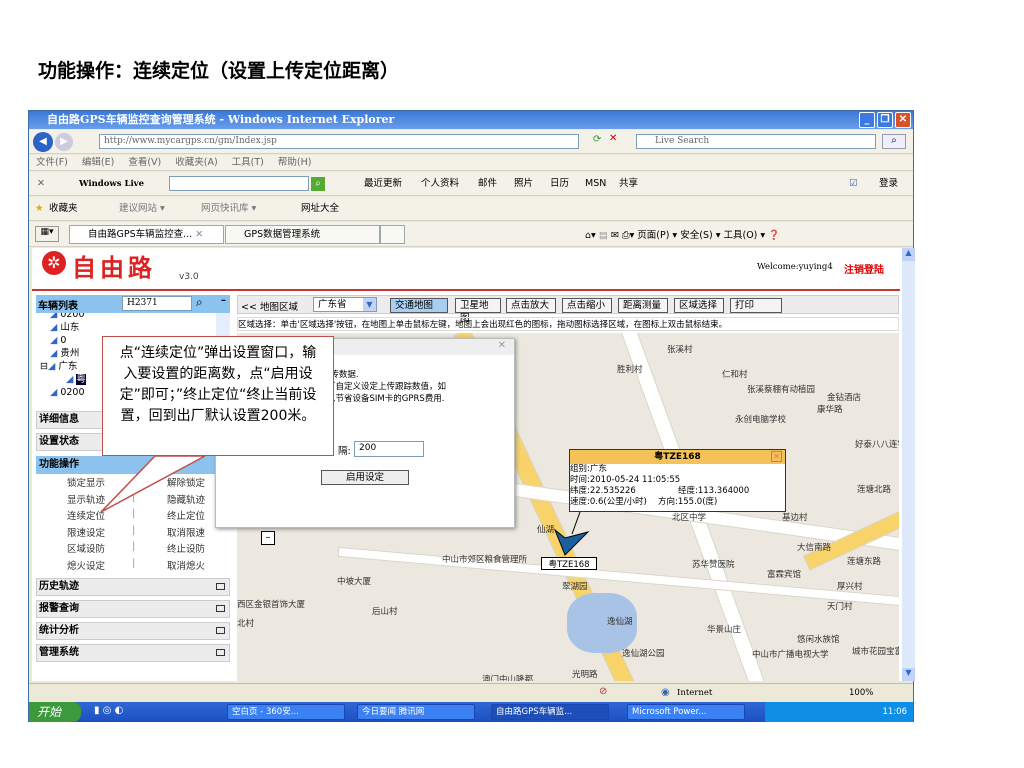  Describe the element at coordinates (320, 209) in the screenshot. I see `favorite-link: 网址大全` at that location.